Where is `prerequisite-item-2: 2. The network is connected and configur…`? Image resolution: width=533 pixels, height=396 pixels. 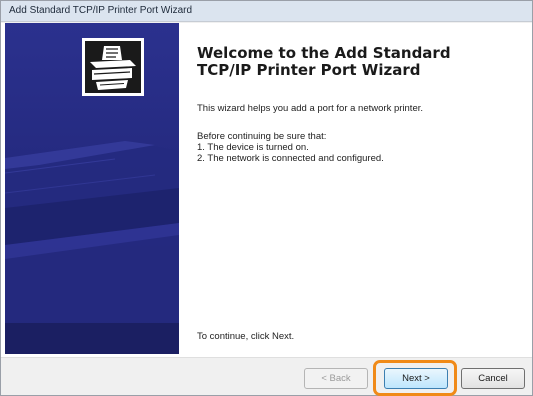 prerequisite-item-2: 2. The network is connected and configur… is located at coordinates (290, 158).